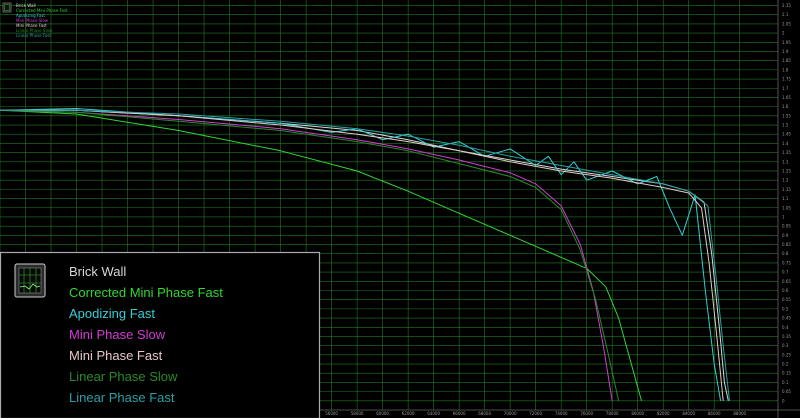 The image size is (800, 418). I want to click on y-tick-label: 1.3, so click(785, 161).